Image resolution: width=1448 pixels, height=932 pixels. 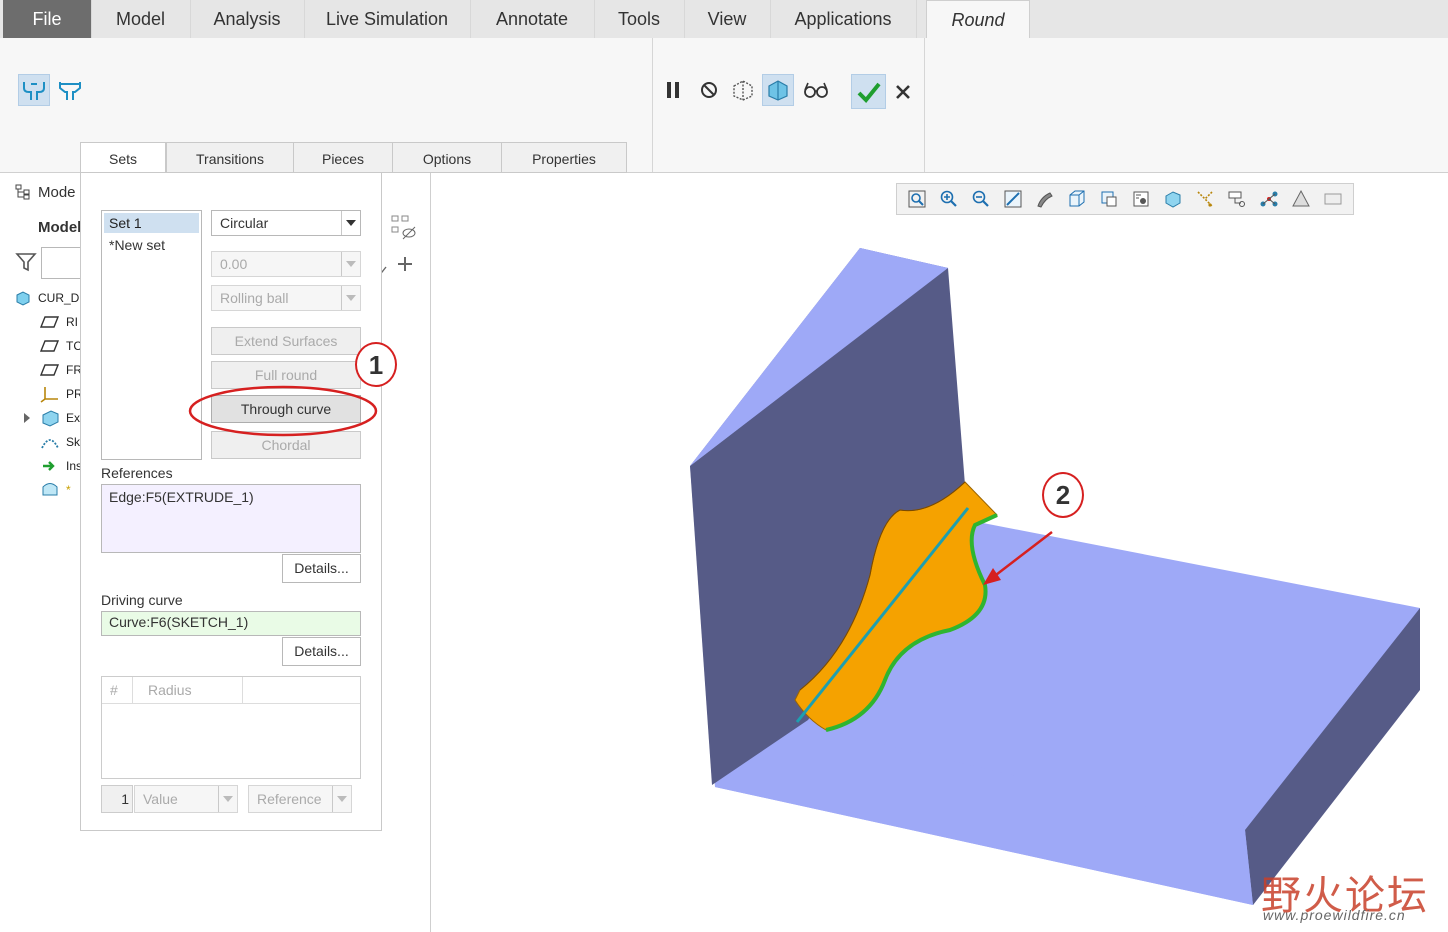 I want to click on glasses-preview-icon, so click(x=816, y=90).